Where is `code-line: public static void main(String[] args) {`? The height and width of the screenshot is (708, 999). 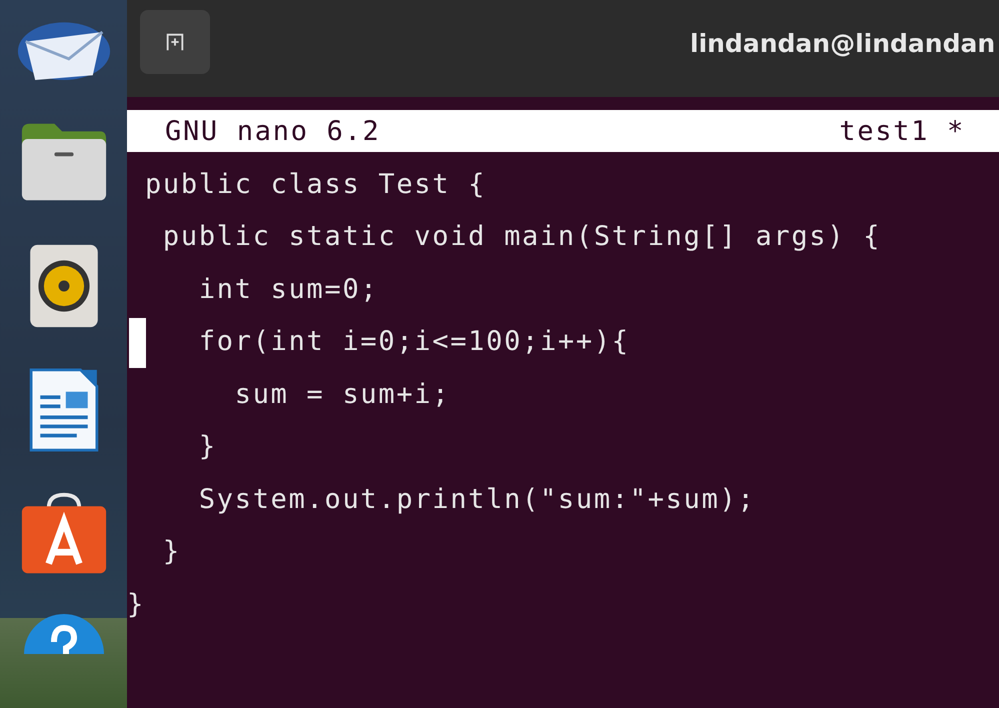 code-line: public static void main(String[] args) { is located at coordinates (522, 236).